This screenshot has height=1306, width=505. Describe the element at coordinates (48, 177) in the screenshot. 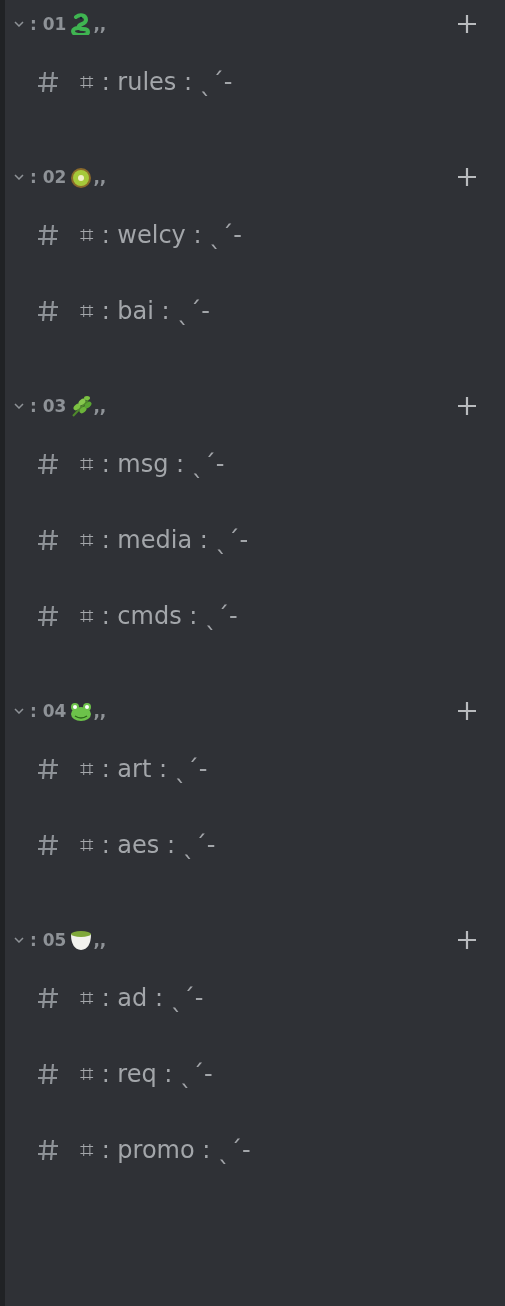

I see `category-name: : 02` at that location.